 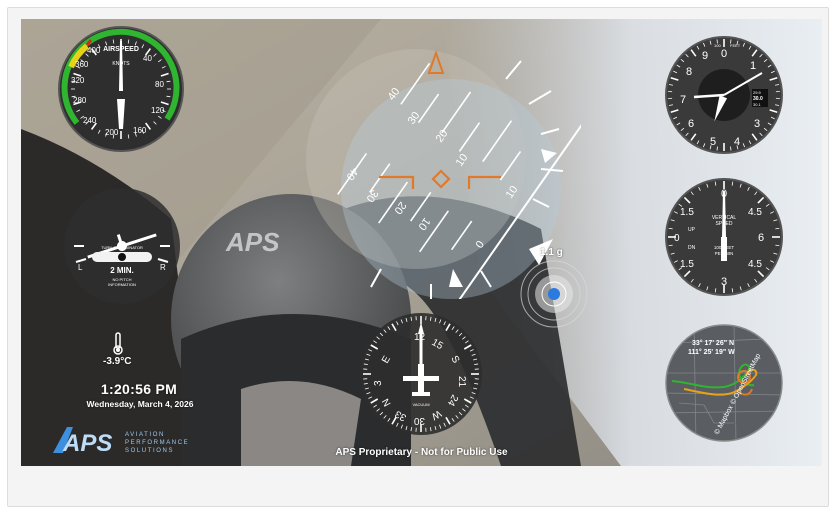 What do you see at coordinates (414, 118) in the screenshot?
I see `pitch-label-left-30: 30` at bounding box center [414, 118].